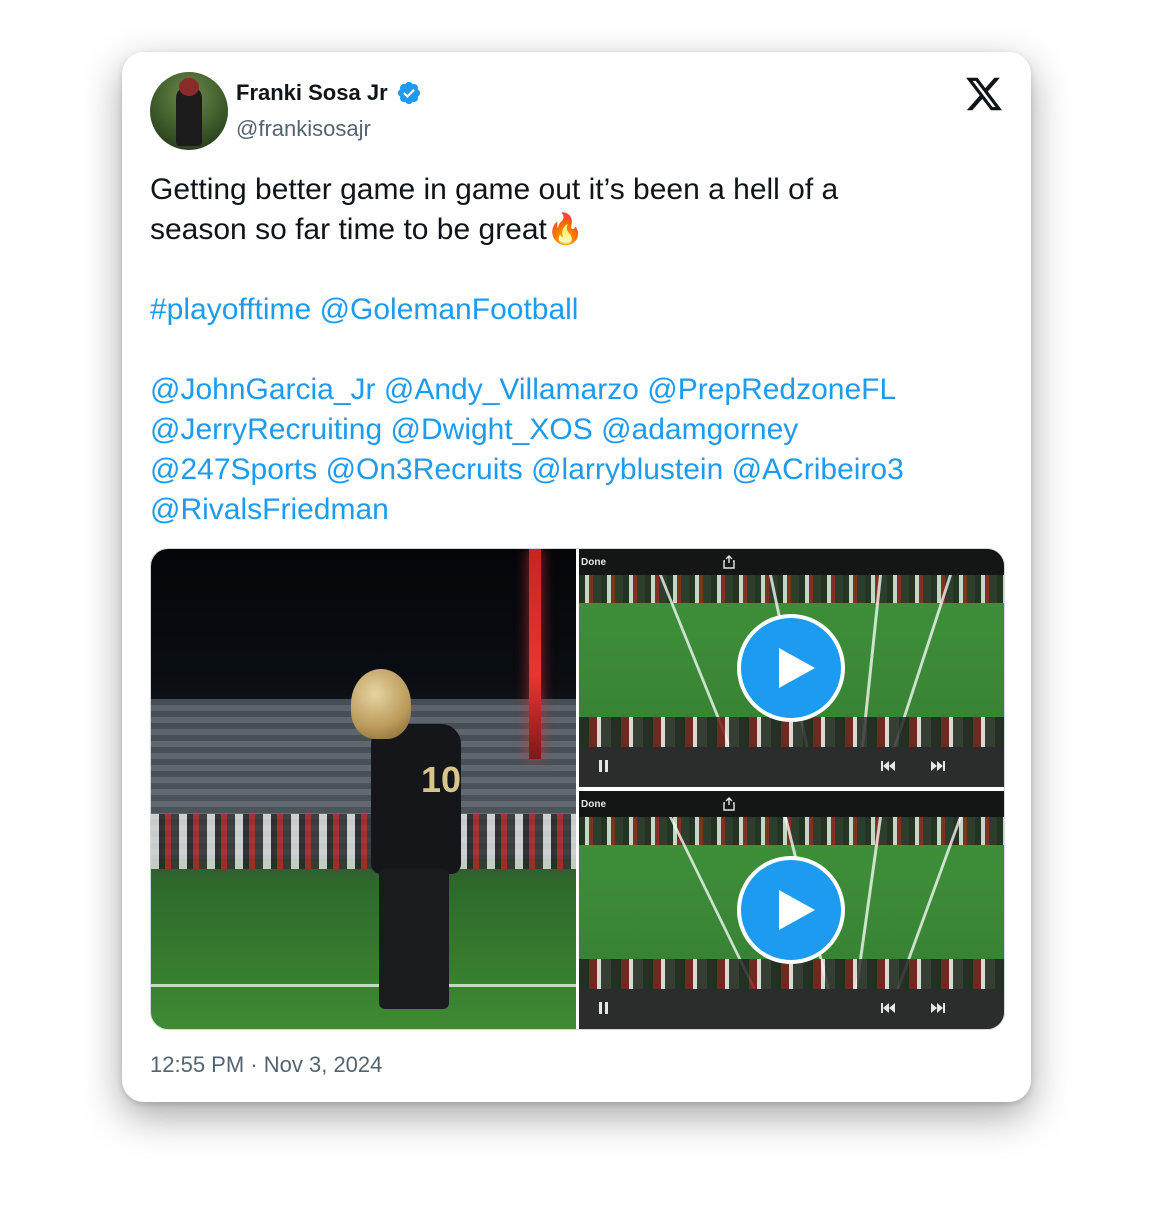 Image resolution: width=1153 pixels, height=1225 pixels. What do you see at coordinates (424, 469) in the screenshot?
I see `mention-link: @On3Recruits` at bounding box center [424, 469].